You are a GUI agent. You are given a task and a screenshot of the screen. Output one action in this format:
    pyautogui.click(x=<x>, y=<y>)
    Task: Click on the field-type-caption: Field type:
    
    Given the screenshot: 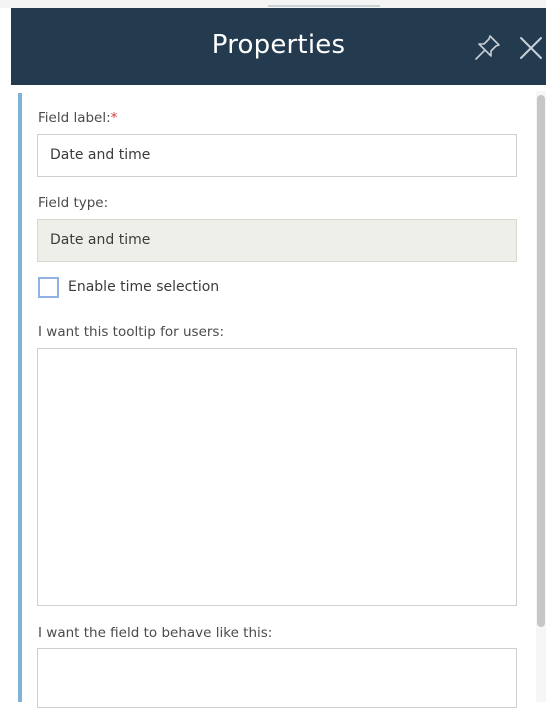 What is the action you would take?
    pyautogui.click(x=73, y=203)
    